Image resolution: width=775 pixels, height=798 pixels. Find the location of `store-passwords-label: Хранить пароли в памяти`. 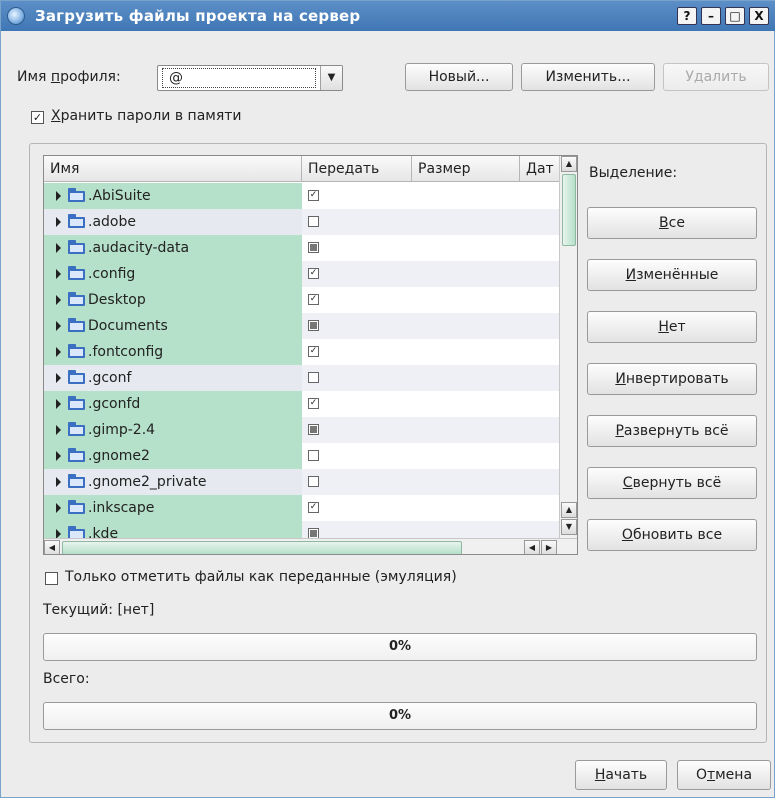

store-passwords-label: Хранить пароли в памяти is located at coordinates (146, 116).